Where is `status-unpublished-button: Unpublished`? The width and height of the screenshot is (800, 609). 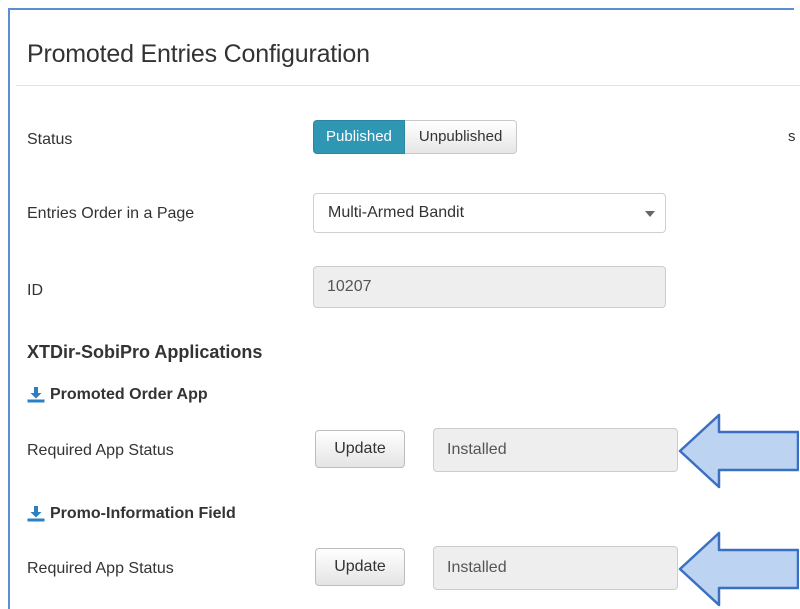 status-unpublished-button: Unpublished is located at coordinates (461, 137).